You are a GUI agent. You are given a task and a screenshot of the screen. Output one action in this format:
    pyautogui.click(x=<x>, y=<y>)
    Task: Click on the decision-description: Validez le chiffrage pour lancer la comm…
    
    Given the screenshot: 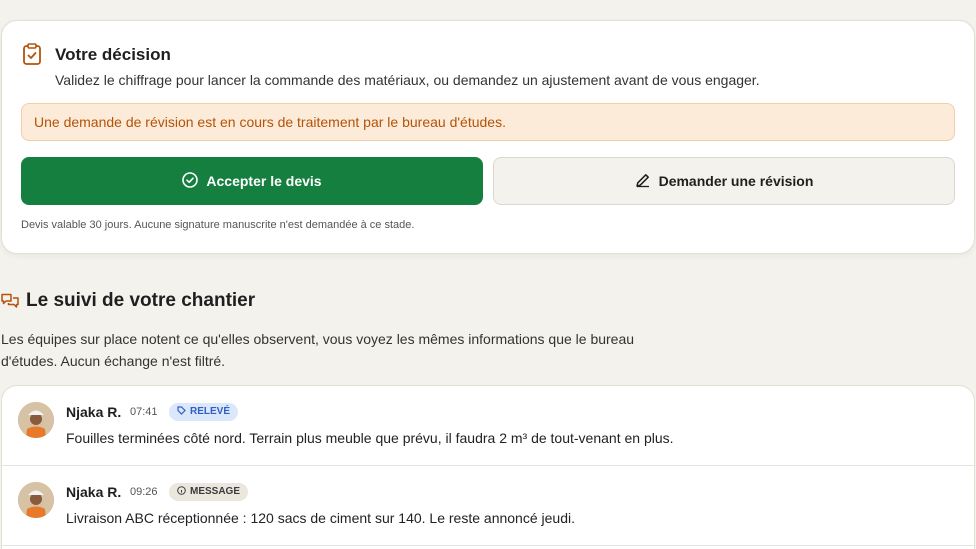 What is the action you would take?
    pyautogui.click(x=407, y=80)
    